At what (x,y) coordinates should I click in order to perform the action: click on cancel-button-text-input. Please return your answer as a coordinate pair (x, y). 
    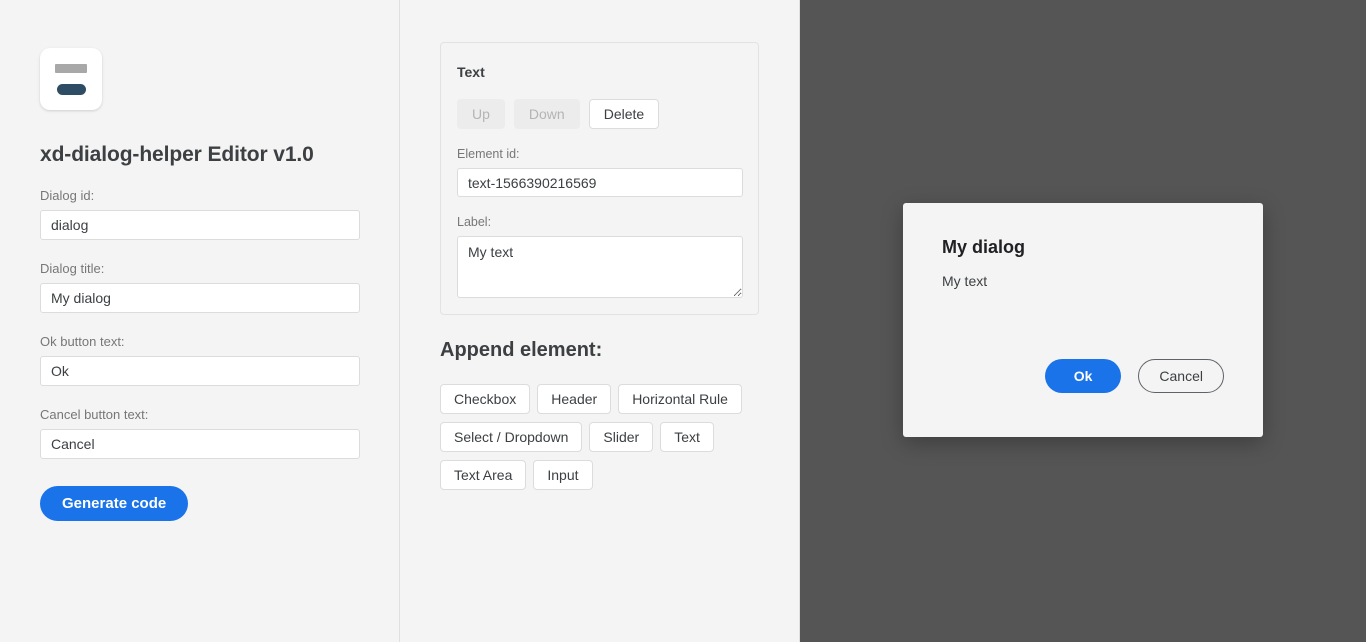
    Looking at the image, I should click on (200, 444).